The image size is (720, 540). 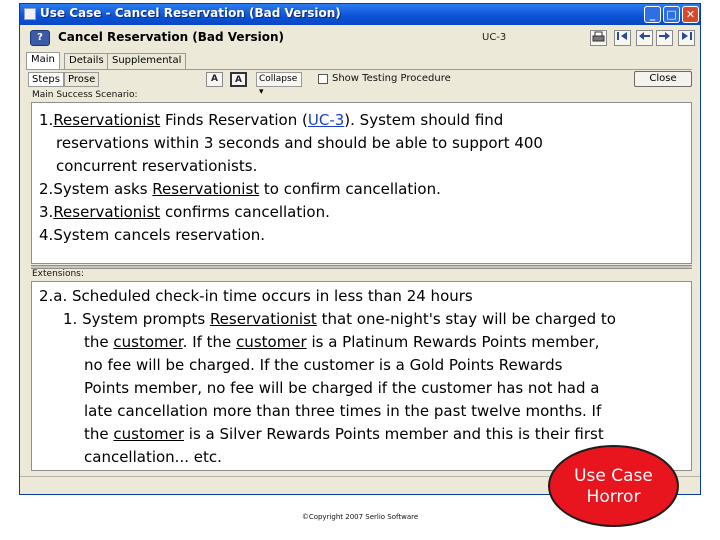 What do you see at coordinates (598, 38) in the screenshot?
I see `print-icon` at bounding box center [598, 38].